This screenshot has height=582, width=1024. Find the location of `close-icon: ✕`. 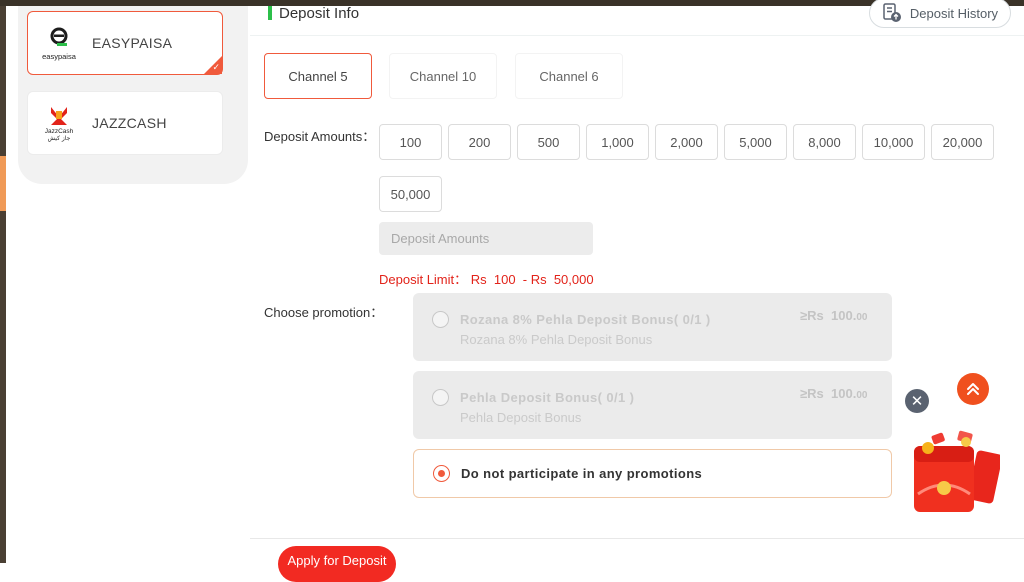

close-icon: ✕ is located at coordinates (917, 401).